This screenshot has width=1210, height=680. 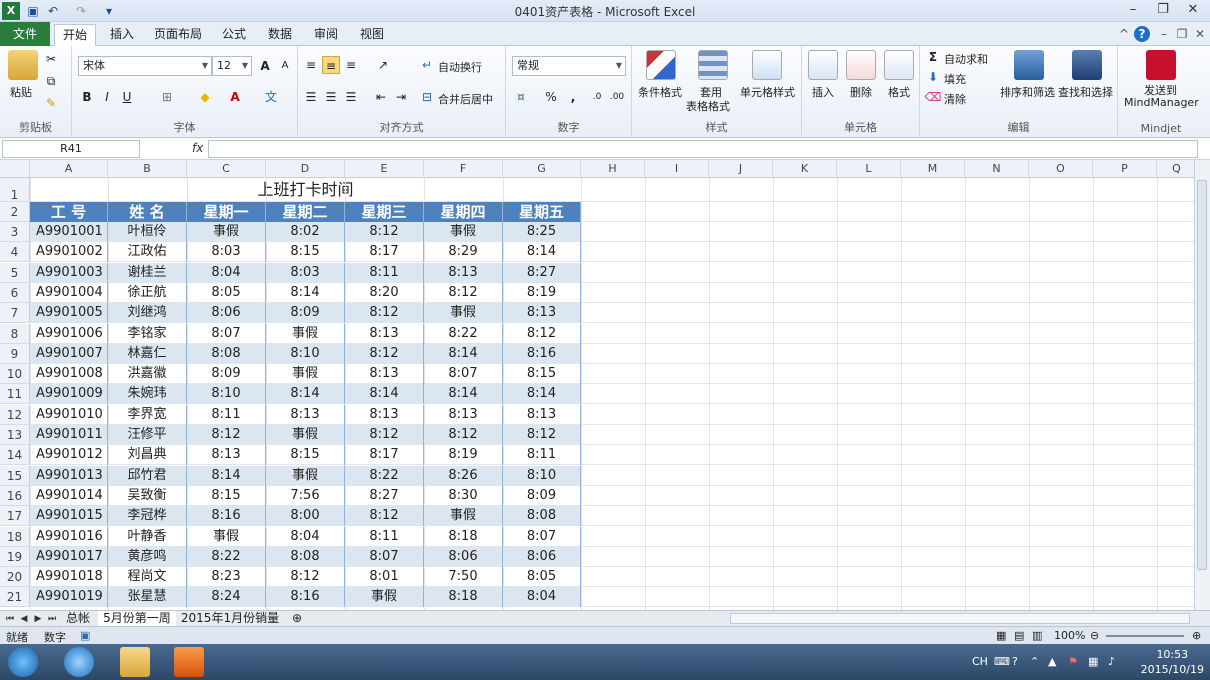 What do you see at coordinates (933, 169) in the screenshot?
I see `column-header-M: M` at bounding box center [933, 169].